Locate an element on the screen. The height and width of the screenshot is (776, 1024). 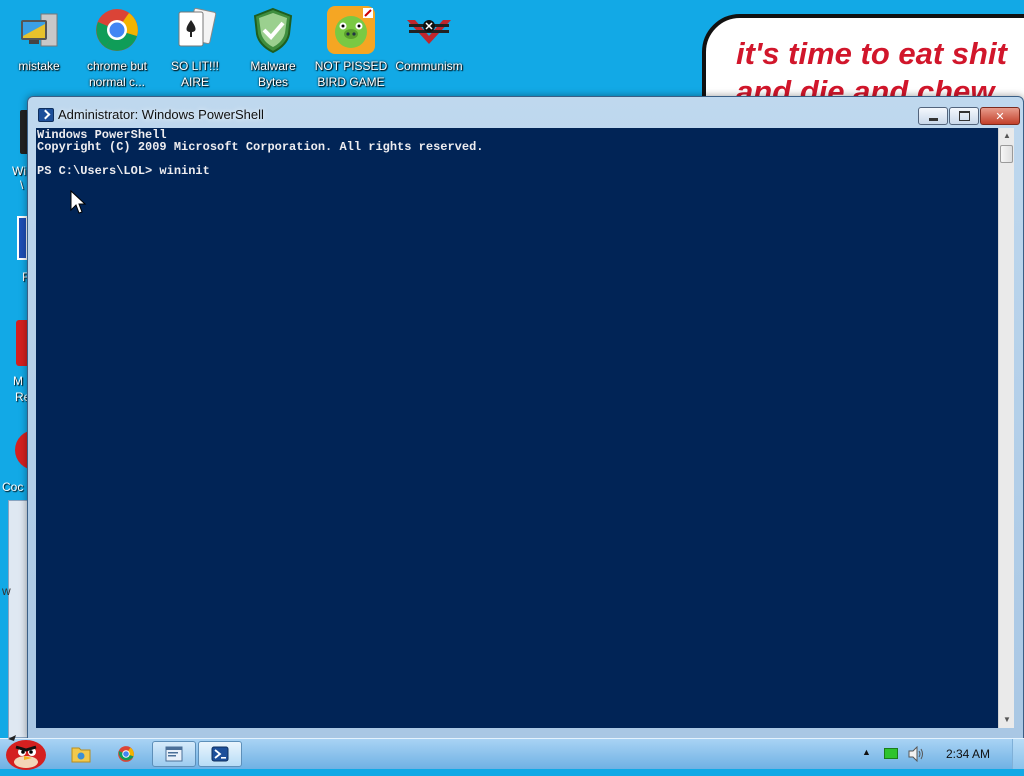
desktop-icon-label: Communism is located at coordinates (429, 66).